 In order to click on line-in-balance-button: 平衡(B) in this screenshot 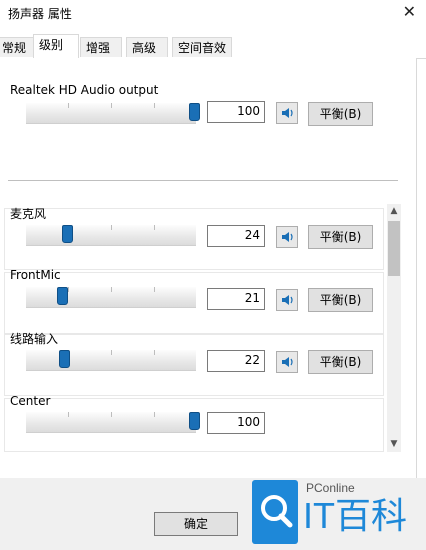, I will do `click(340, 362)`.